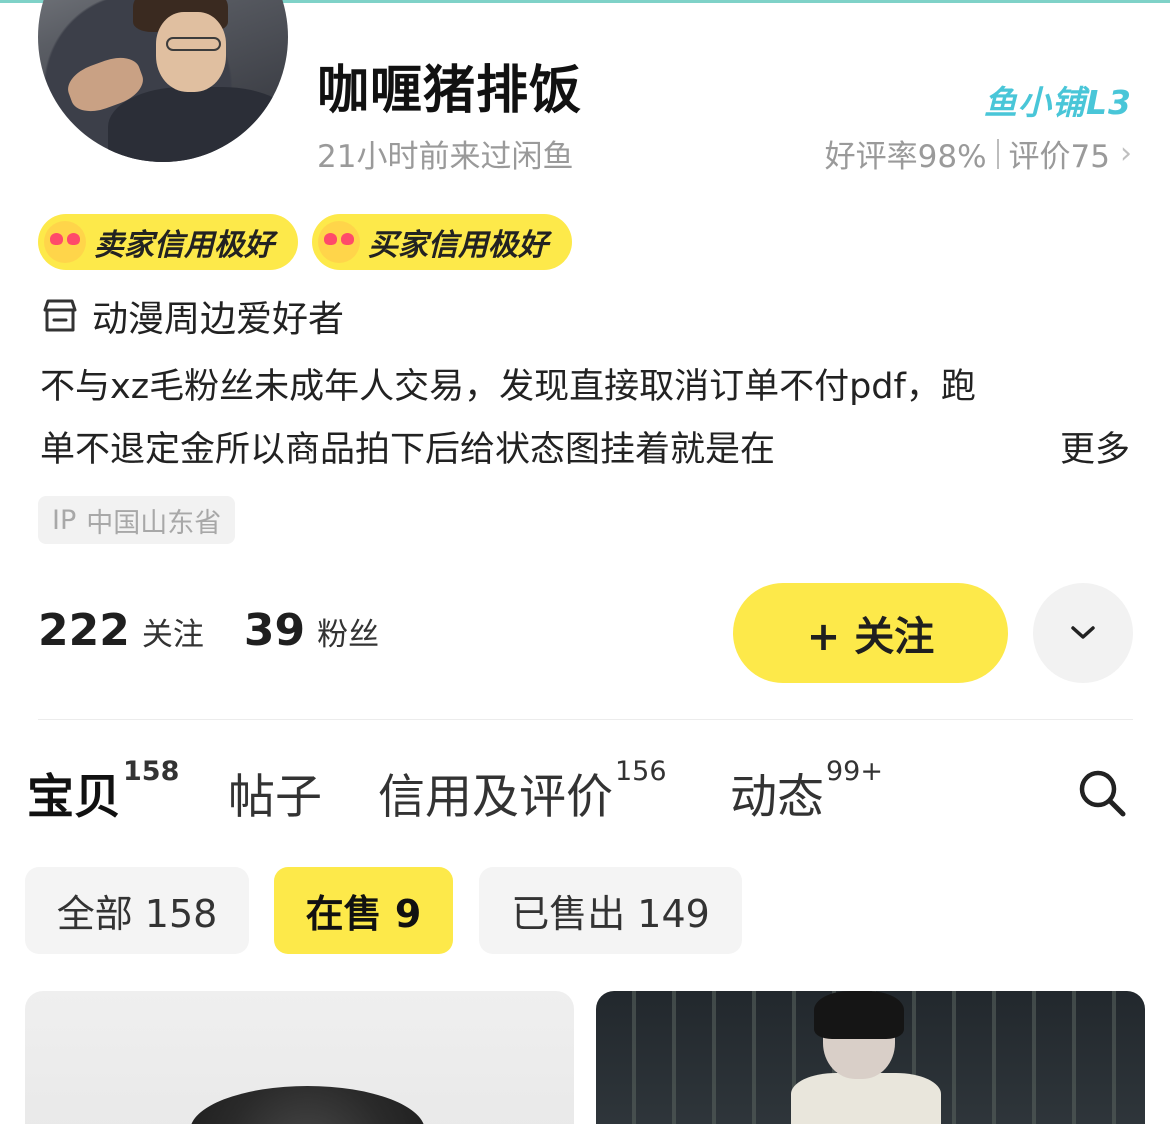  I want to click on tab-credit-reviews: 信用及评价156, so click(522, 791).